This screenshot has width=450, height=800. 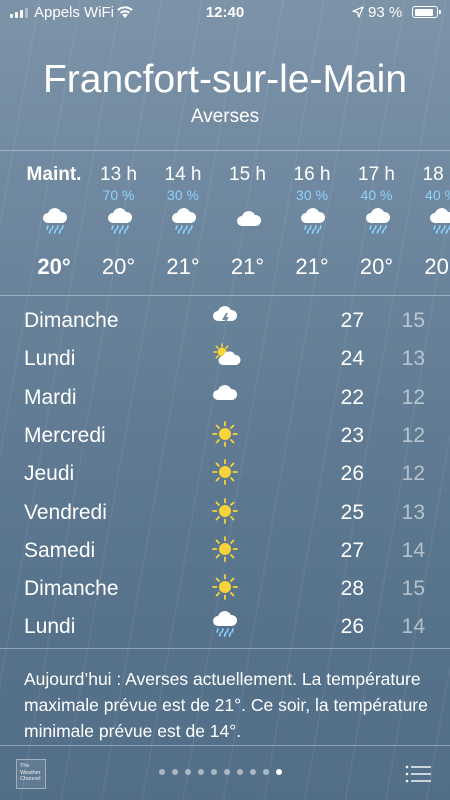 I want to click on high-temperature: 23, so click(x=352, y=435).